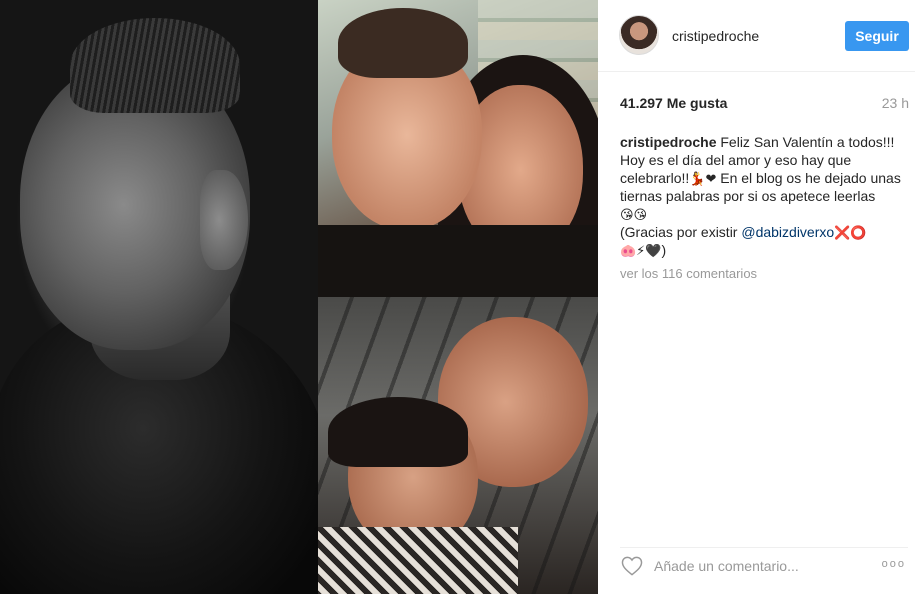 Image resolution: width=915 pixels, height=594 pixels. I want to click on post-header: cristipedroche Seguir, so click(756, 36).